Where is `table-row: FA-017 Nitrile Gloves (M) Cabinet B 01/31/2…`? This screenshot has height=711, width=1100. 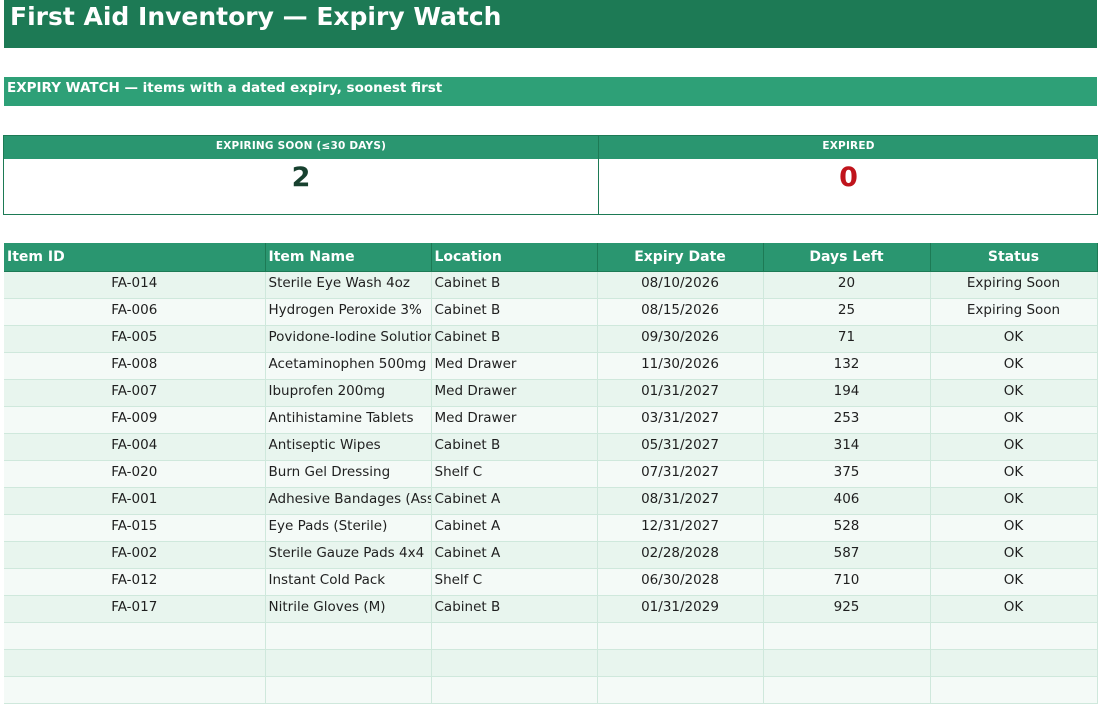
table-row: FA-017 Nitrile Gloves (M) Cabinet B 01/31/2… is located at coordinates (551, 609).